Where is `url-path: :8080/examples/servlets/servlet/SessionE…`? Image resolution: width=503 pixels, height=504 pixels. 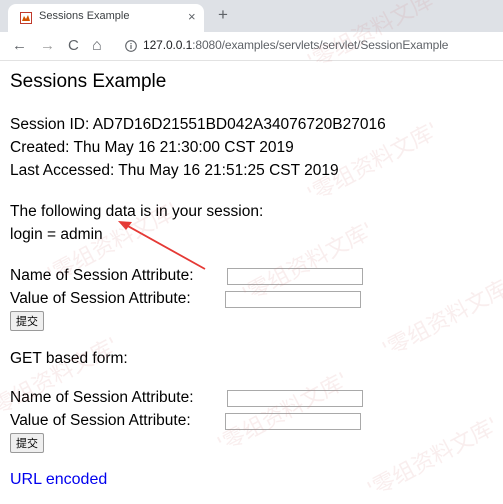 url-path: :8080/examples/servlets/servlet/SessionE… is located at coordinates (320, 45).